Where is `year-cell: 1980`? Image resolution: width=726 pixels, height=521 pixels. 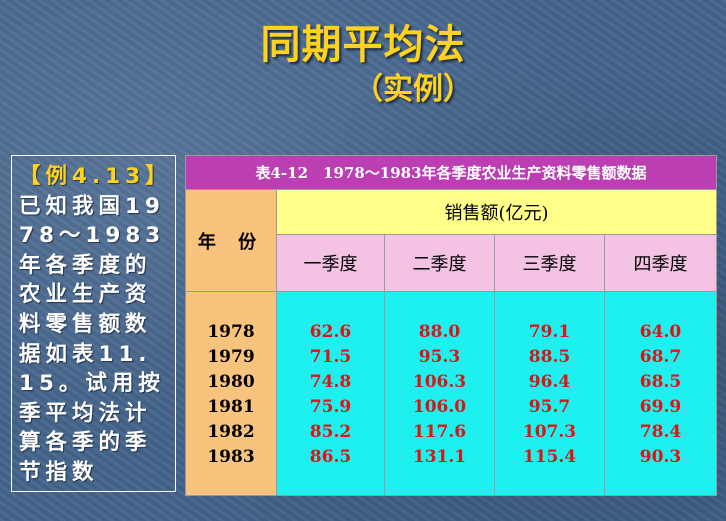 year-cell: 1980 is located at coordinates (231, 382).